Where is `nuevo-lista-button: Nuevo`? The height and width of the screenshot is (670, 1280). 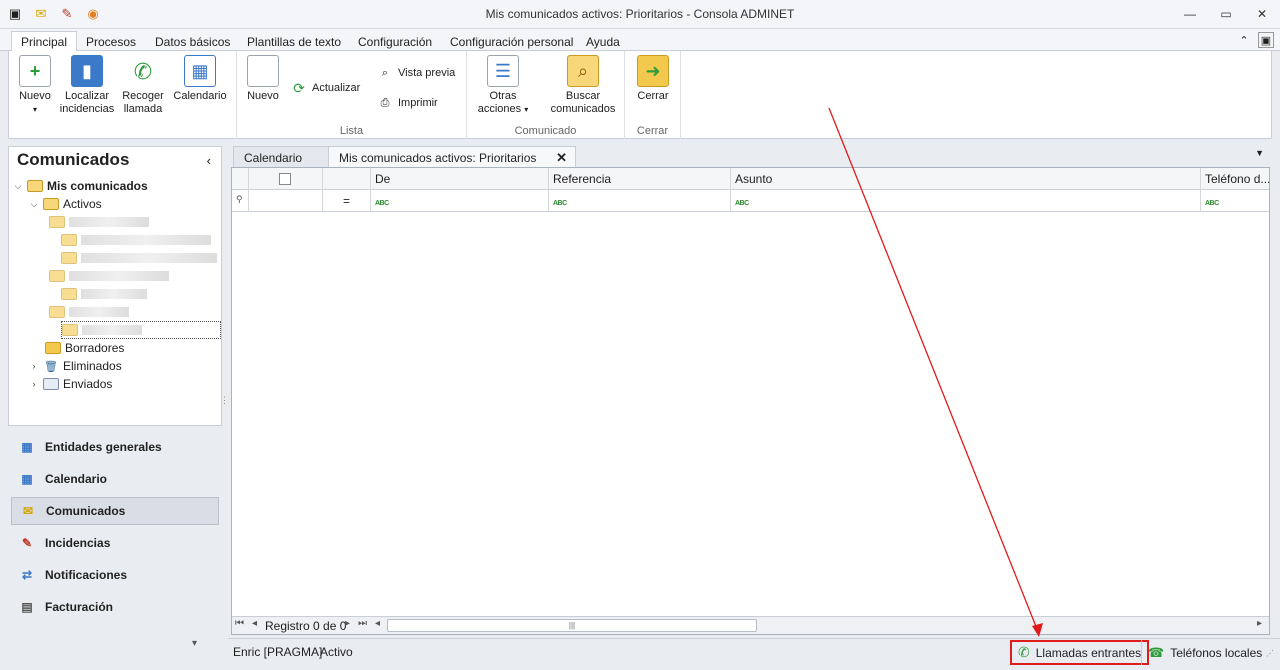
nuevo-lista-button: Nuevo is located at coordinates (263, 79).